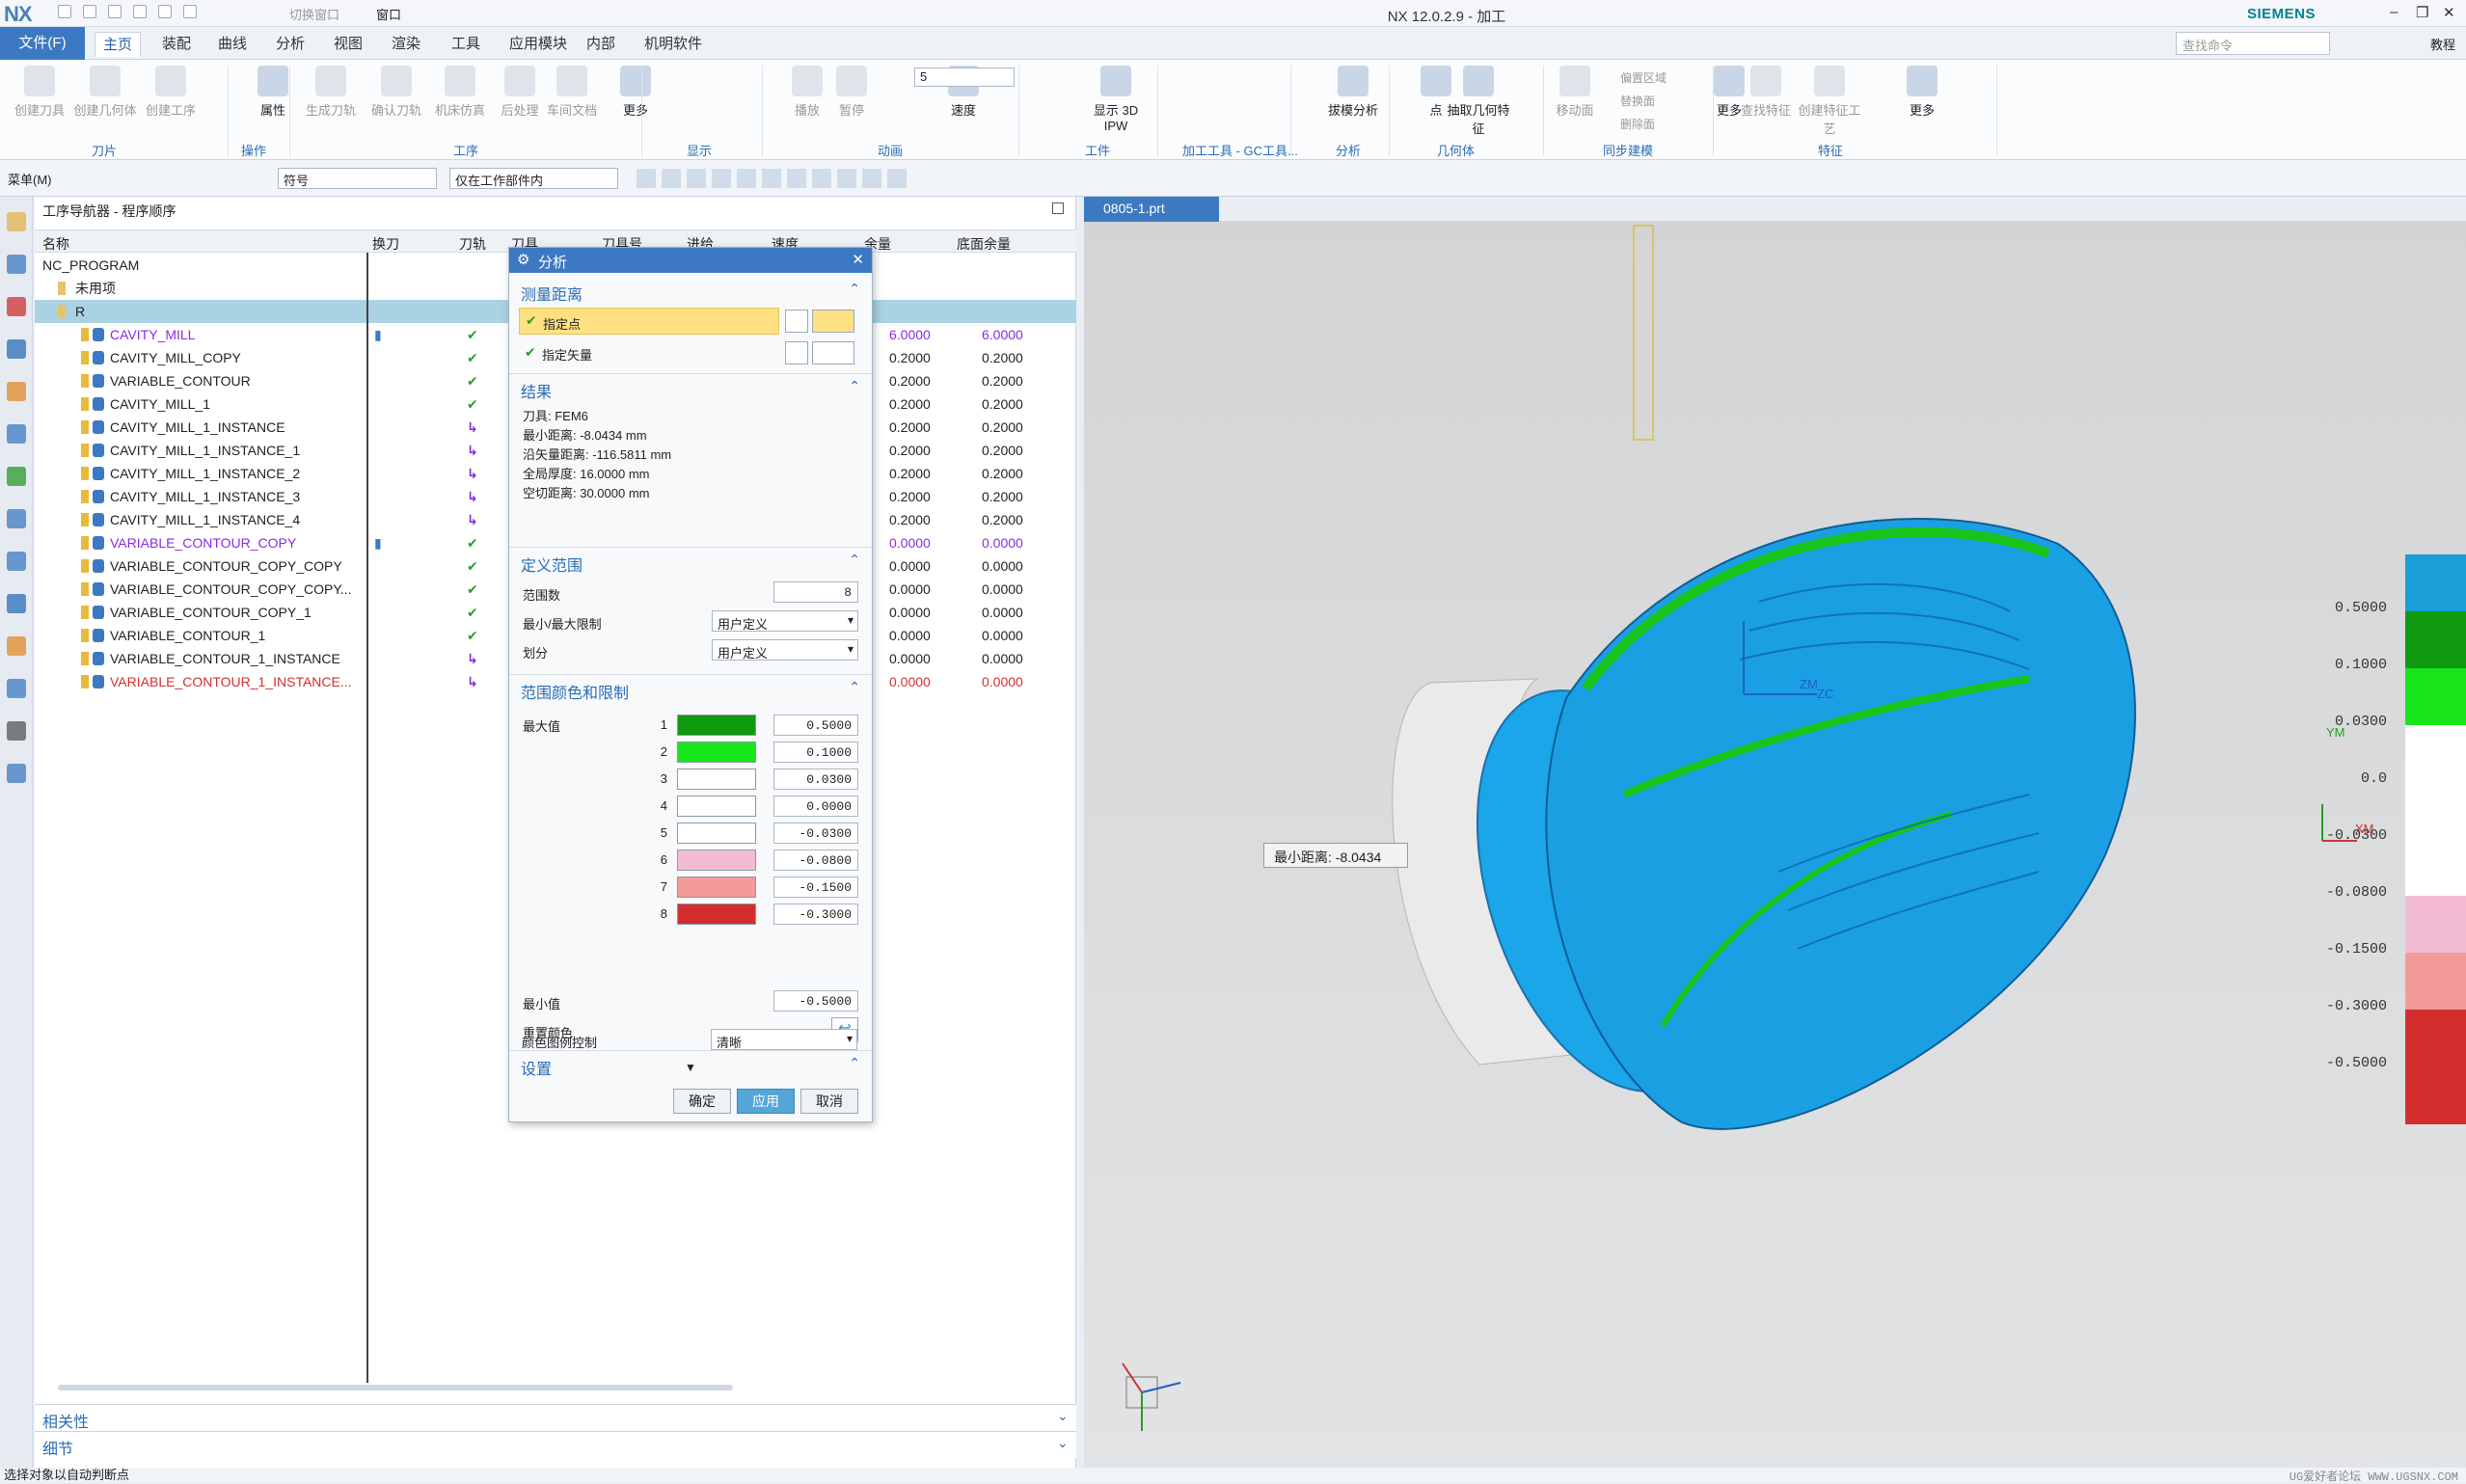 The width and height of the screenshot is (2466, 1484). I want to click on window-menu: 窗口, so click(388, 14).